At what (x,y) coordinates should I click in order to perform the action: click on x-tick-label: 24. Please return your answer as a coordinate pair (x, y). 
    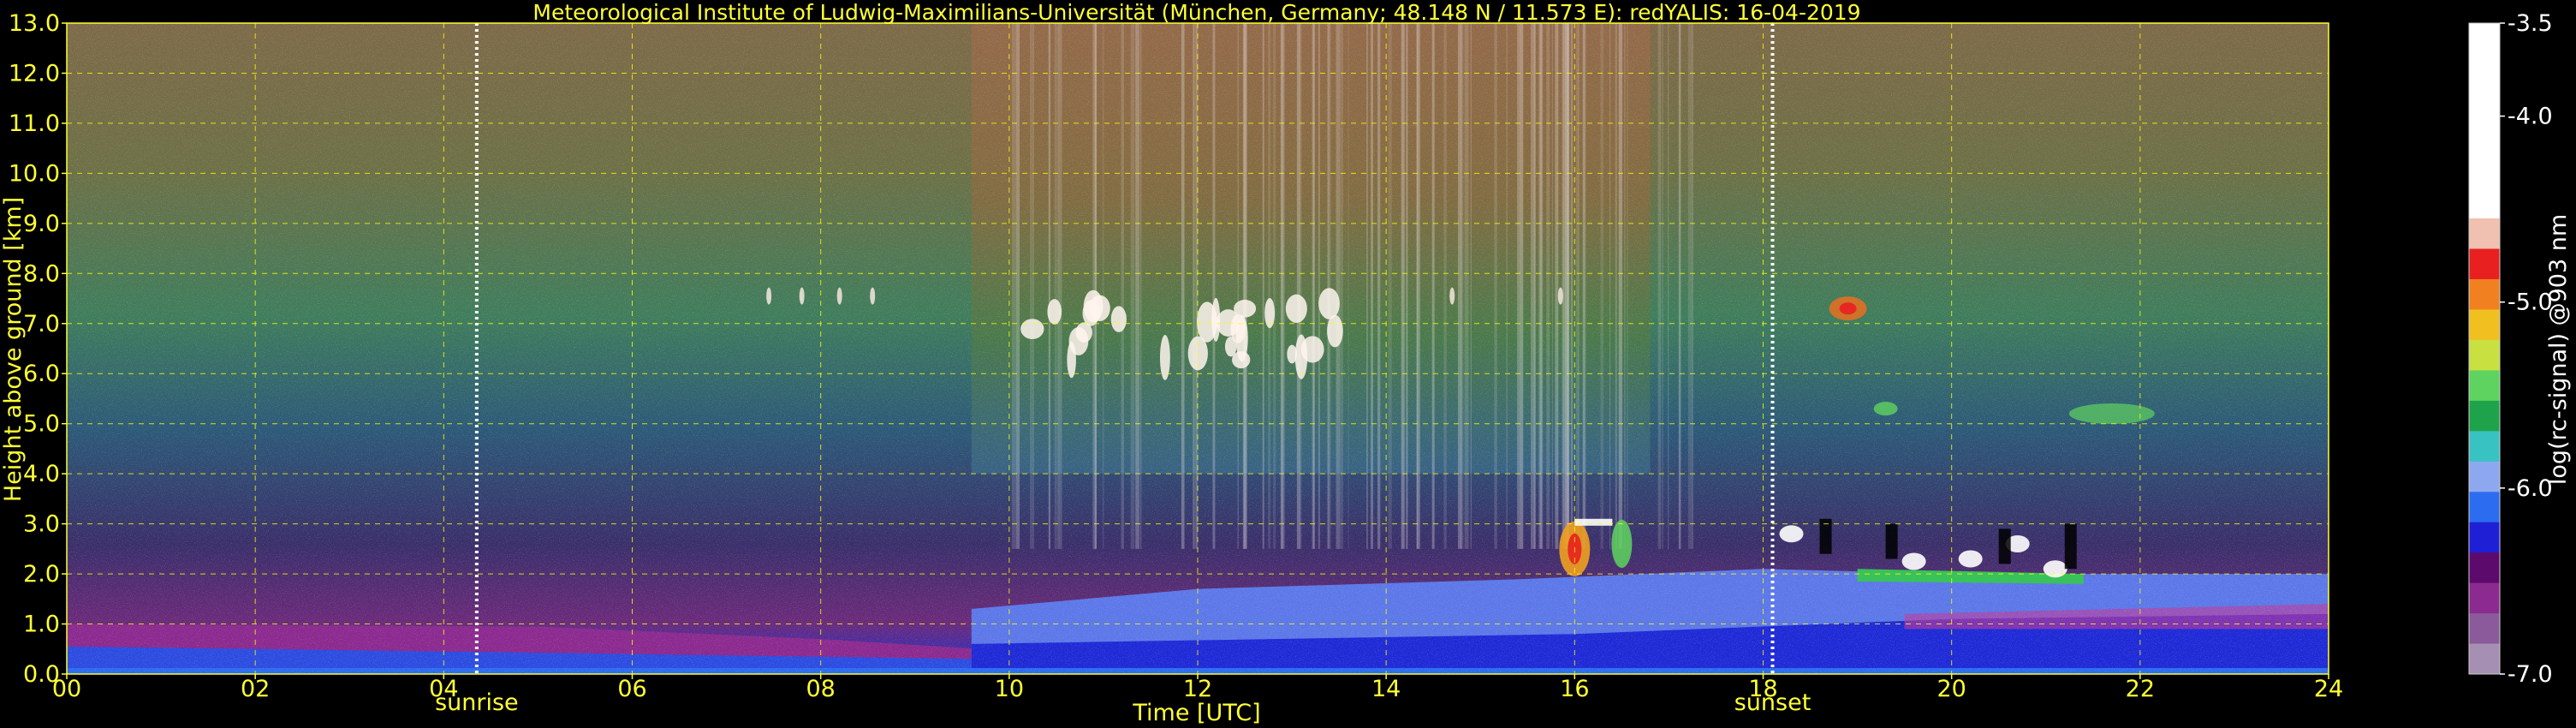
    Looking at the image, I should click on (2328, 689).